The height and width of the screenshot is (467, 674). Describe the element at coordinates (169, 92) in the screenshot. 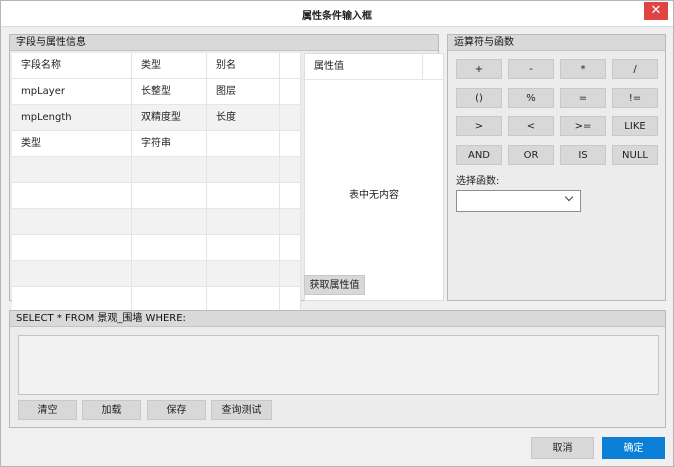

I see `field-type-cell: 长整型` at that location.